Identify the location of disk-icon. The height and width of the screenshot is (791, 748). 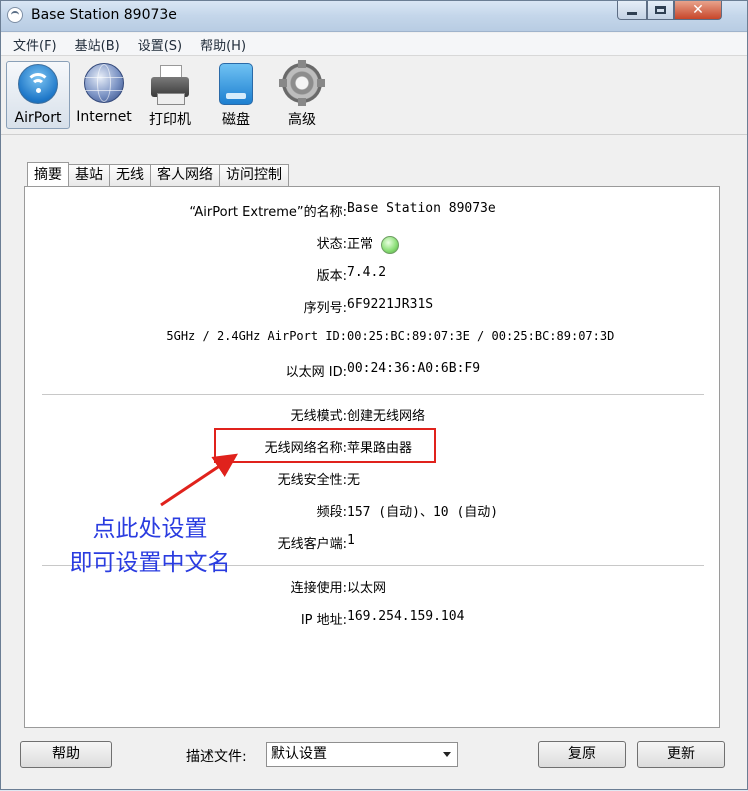
(236, 84).